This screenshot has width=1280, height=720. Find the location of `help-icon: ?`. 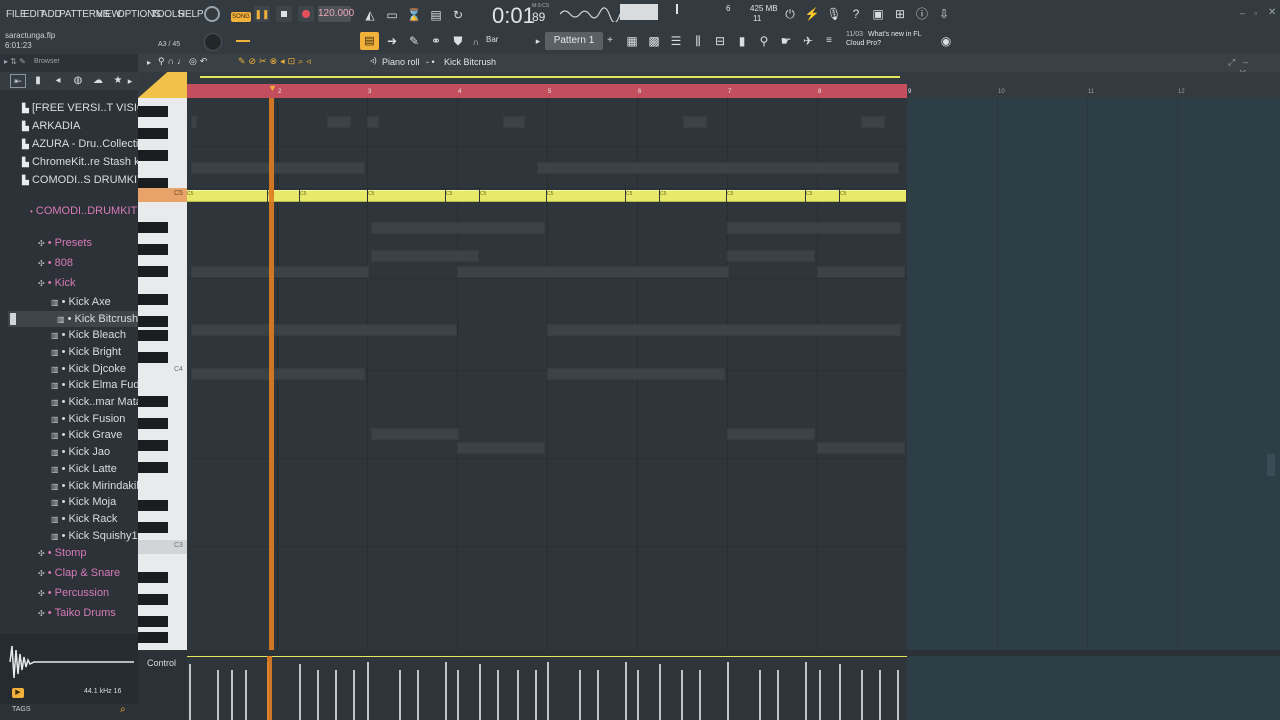

help-icon: ? is located at coordinates (856, 14).